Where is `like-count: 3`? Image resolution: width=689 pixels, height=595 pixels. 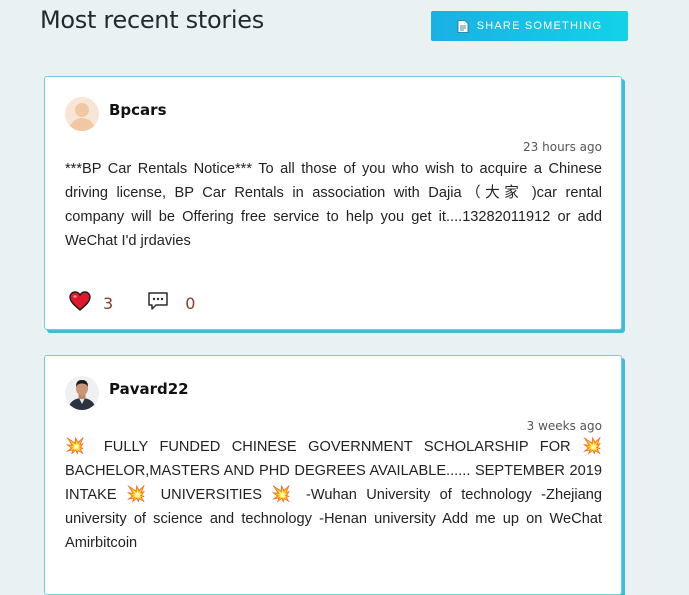
like-count: 3 is located at coordinates (108, 303).